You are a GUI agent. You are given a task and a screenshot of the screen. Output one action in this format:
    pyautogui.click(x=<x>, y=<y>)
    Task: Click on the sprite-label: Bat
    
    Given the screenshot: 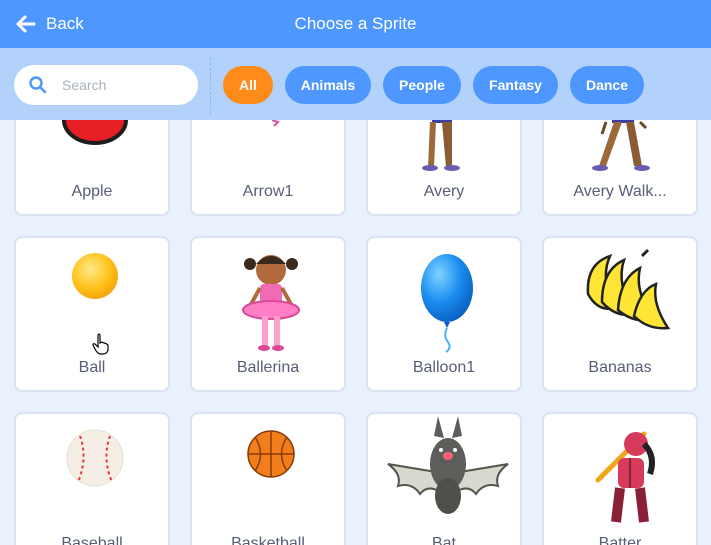 What is the action you would take?
    pyautogui.click(x=443, y=540)
    